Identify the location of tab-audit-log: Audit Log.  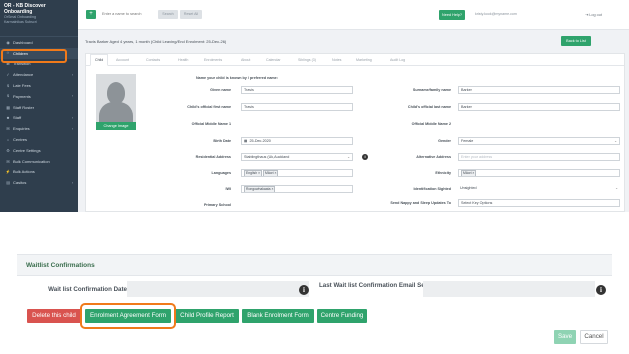
(397, 60).